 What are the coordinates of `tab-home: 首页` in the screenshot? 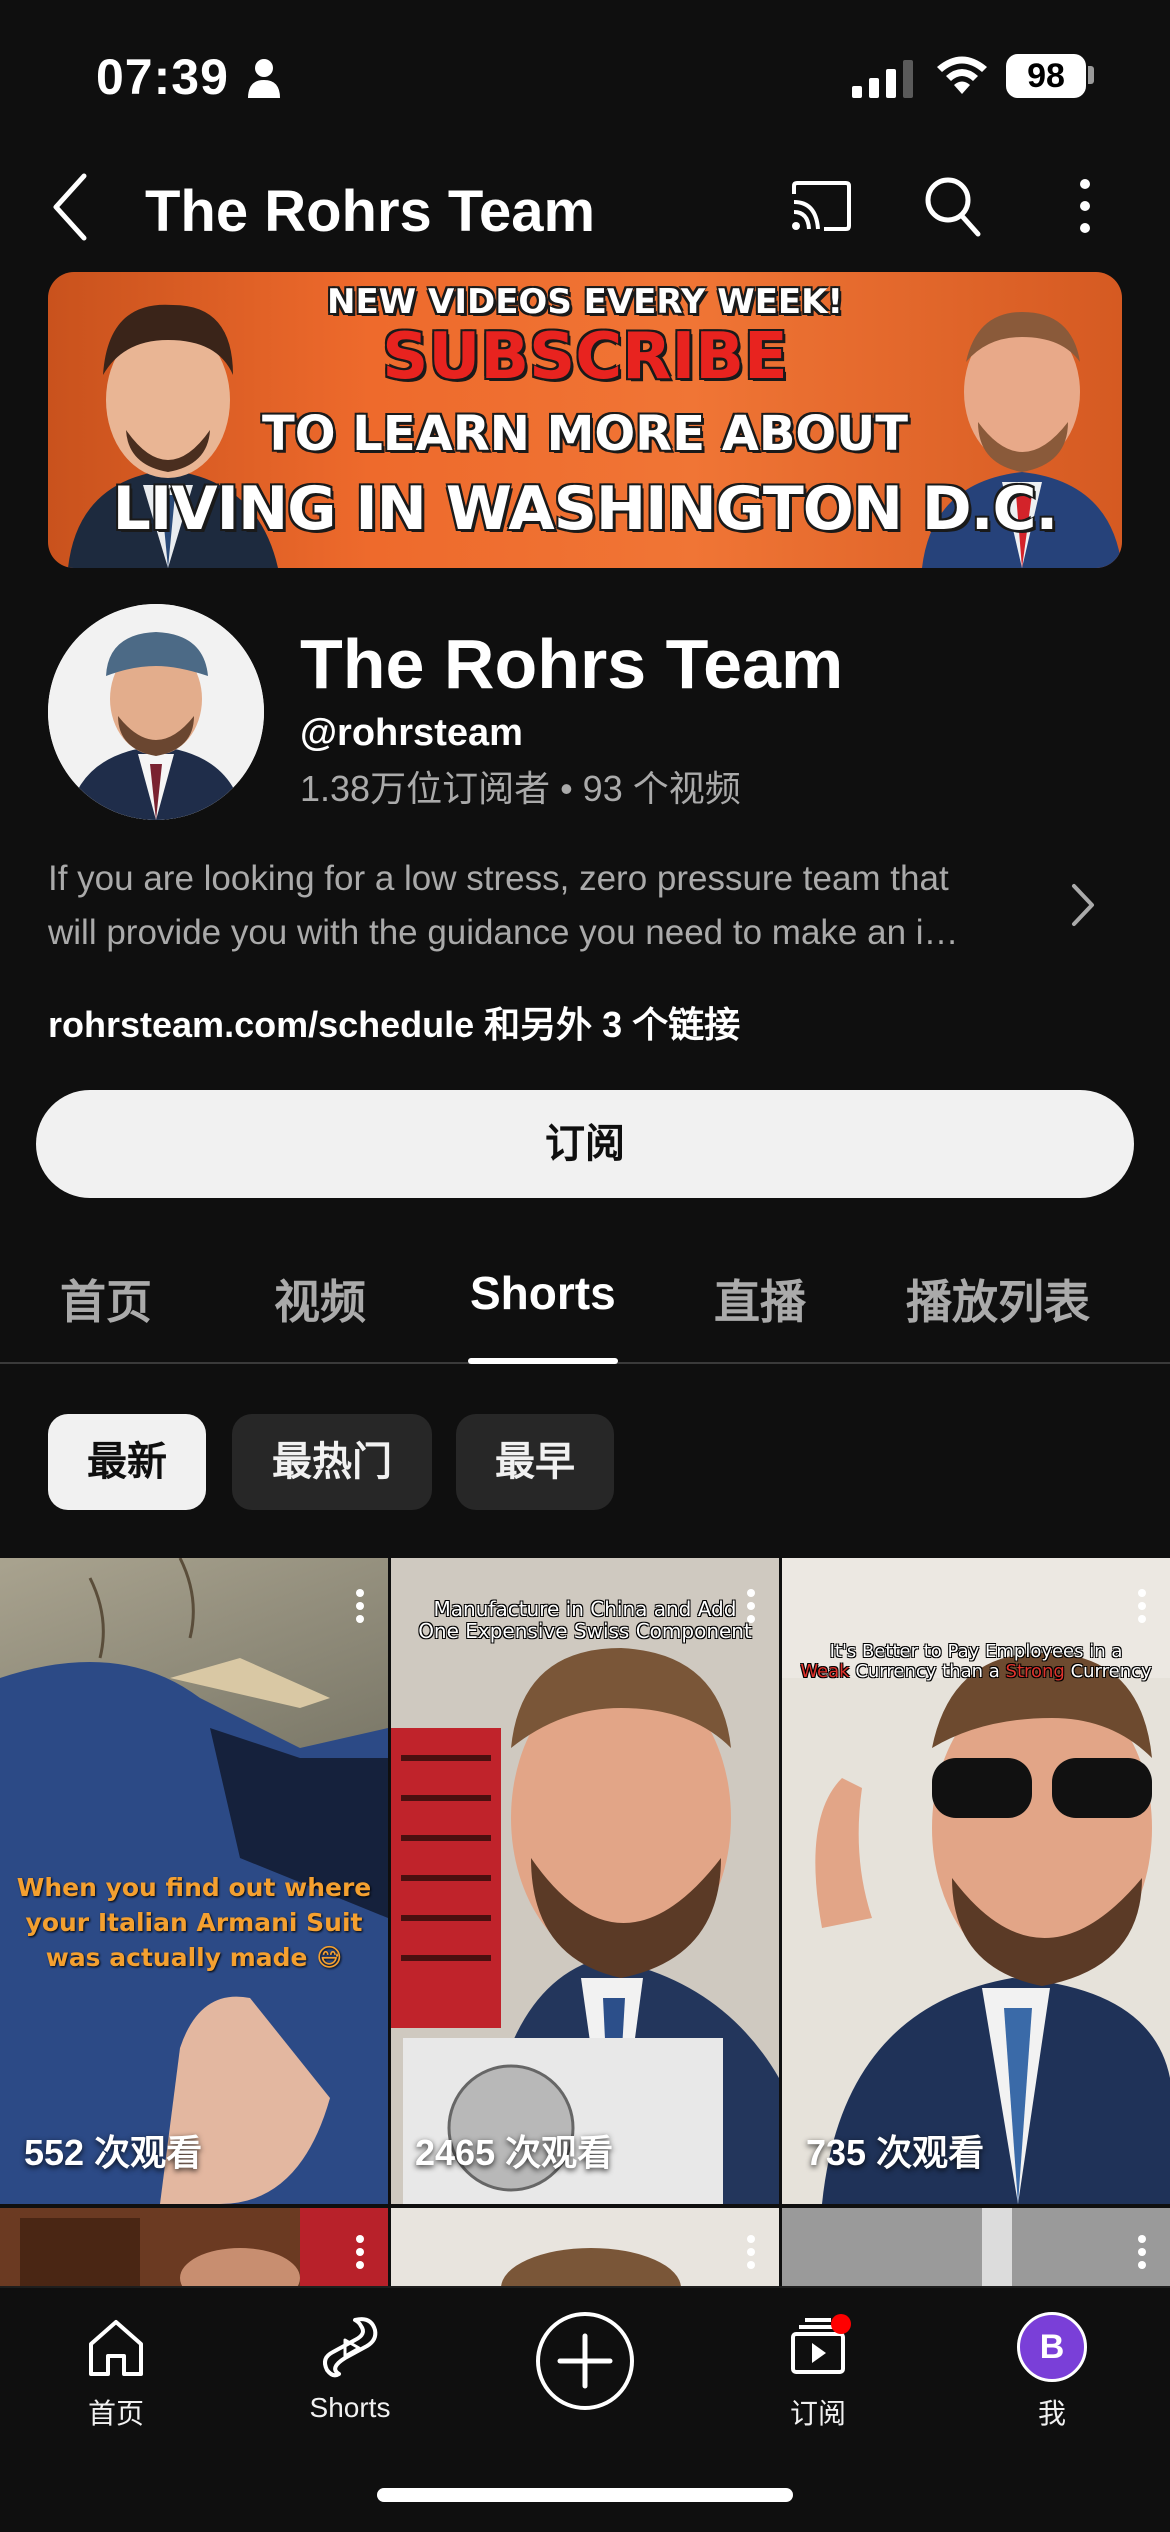 It's located at (106, 1299).